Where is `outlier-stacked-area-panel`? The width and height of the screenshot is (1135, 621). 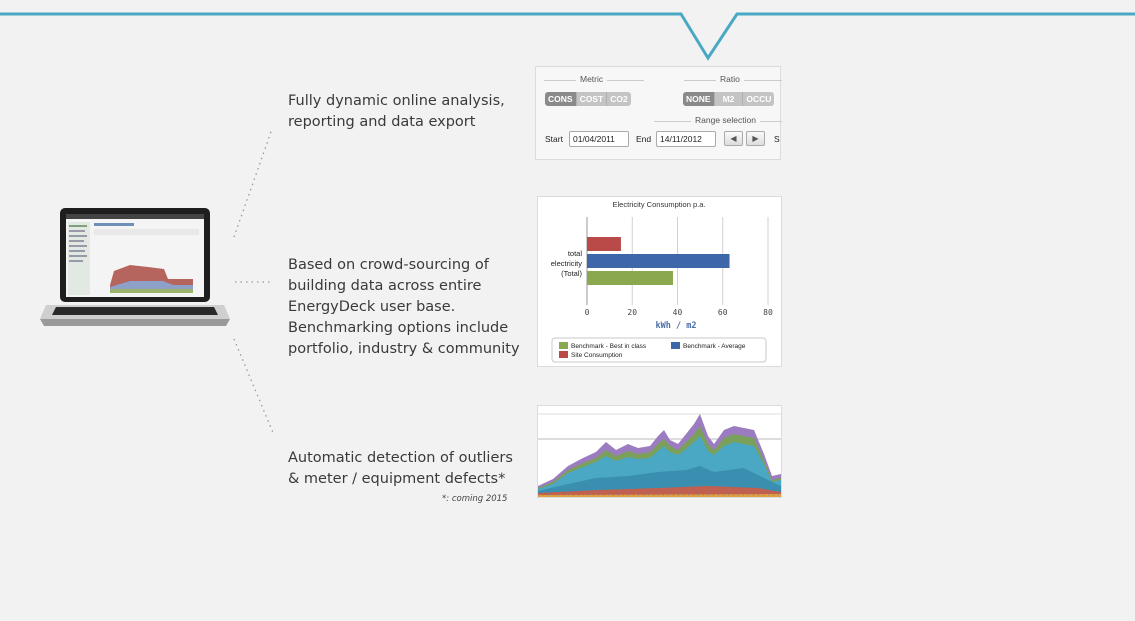
outlier-stacked-area-panel is located at coordinates (659, 451).